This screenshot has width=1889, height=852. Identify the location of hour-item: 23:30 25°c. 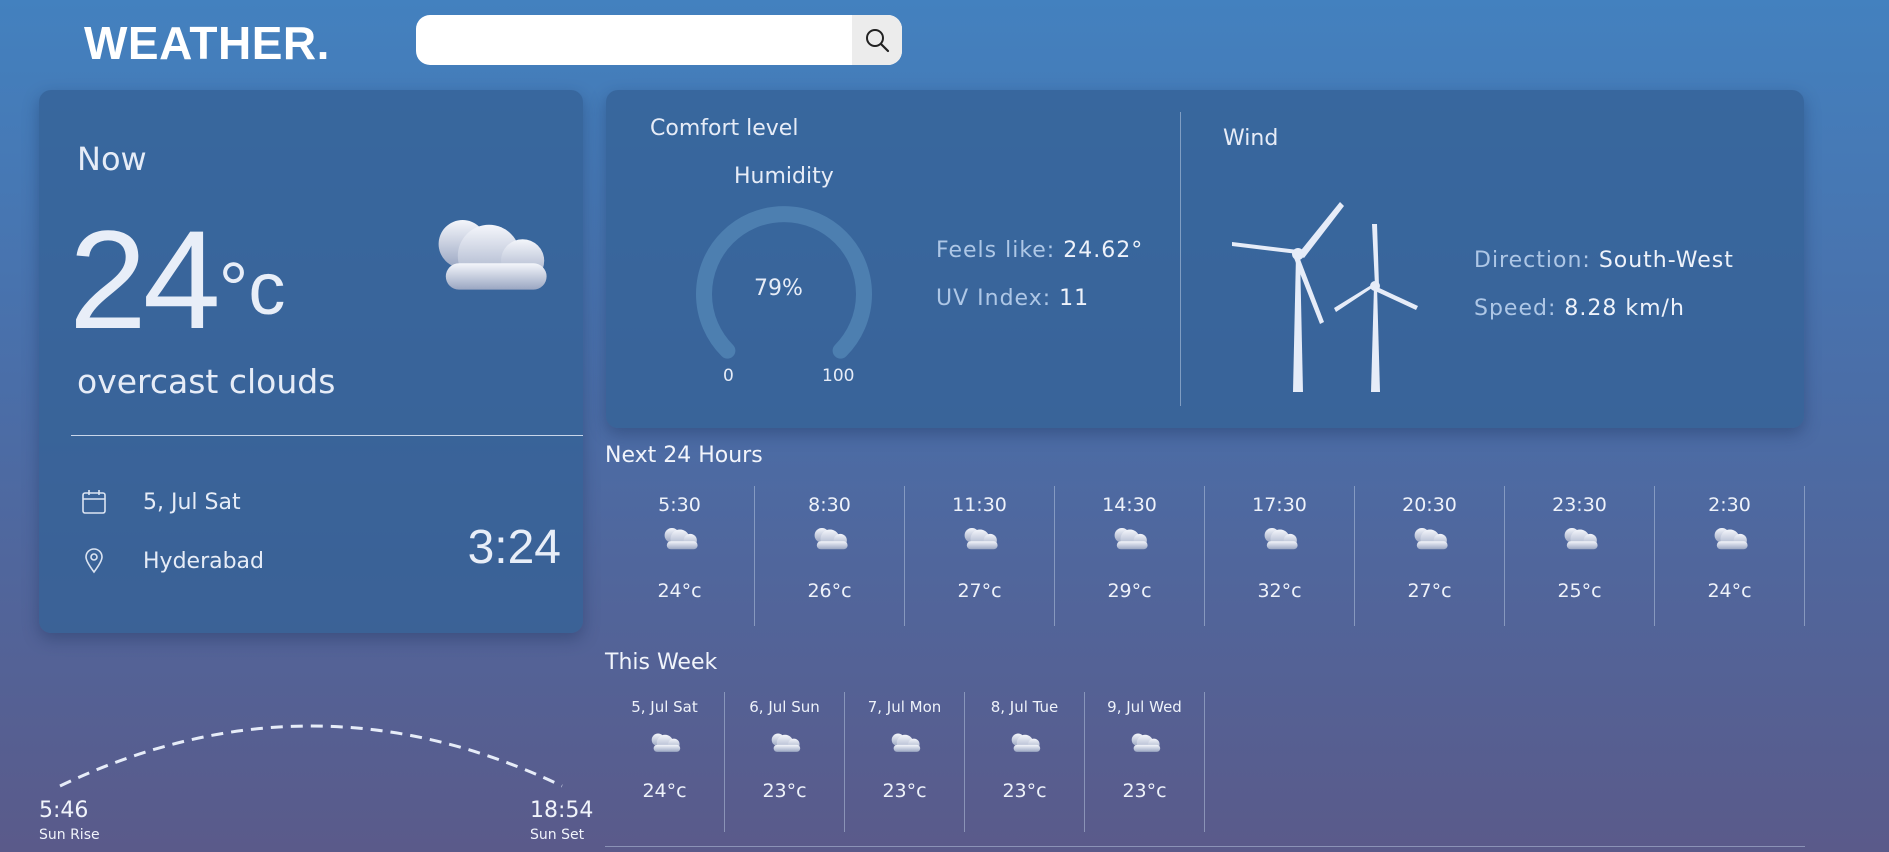
(1580, 556).